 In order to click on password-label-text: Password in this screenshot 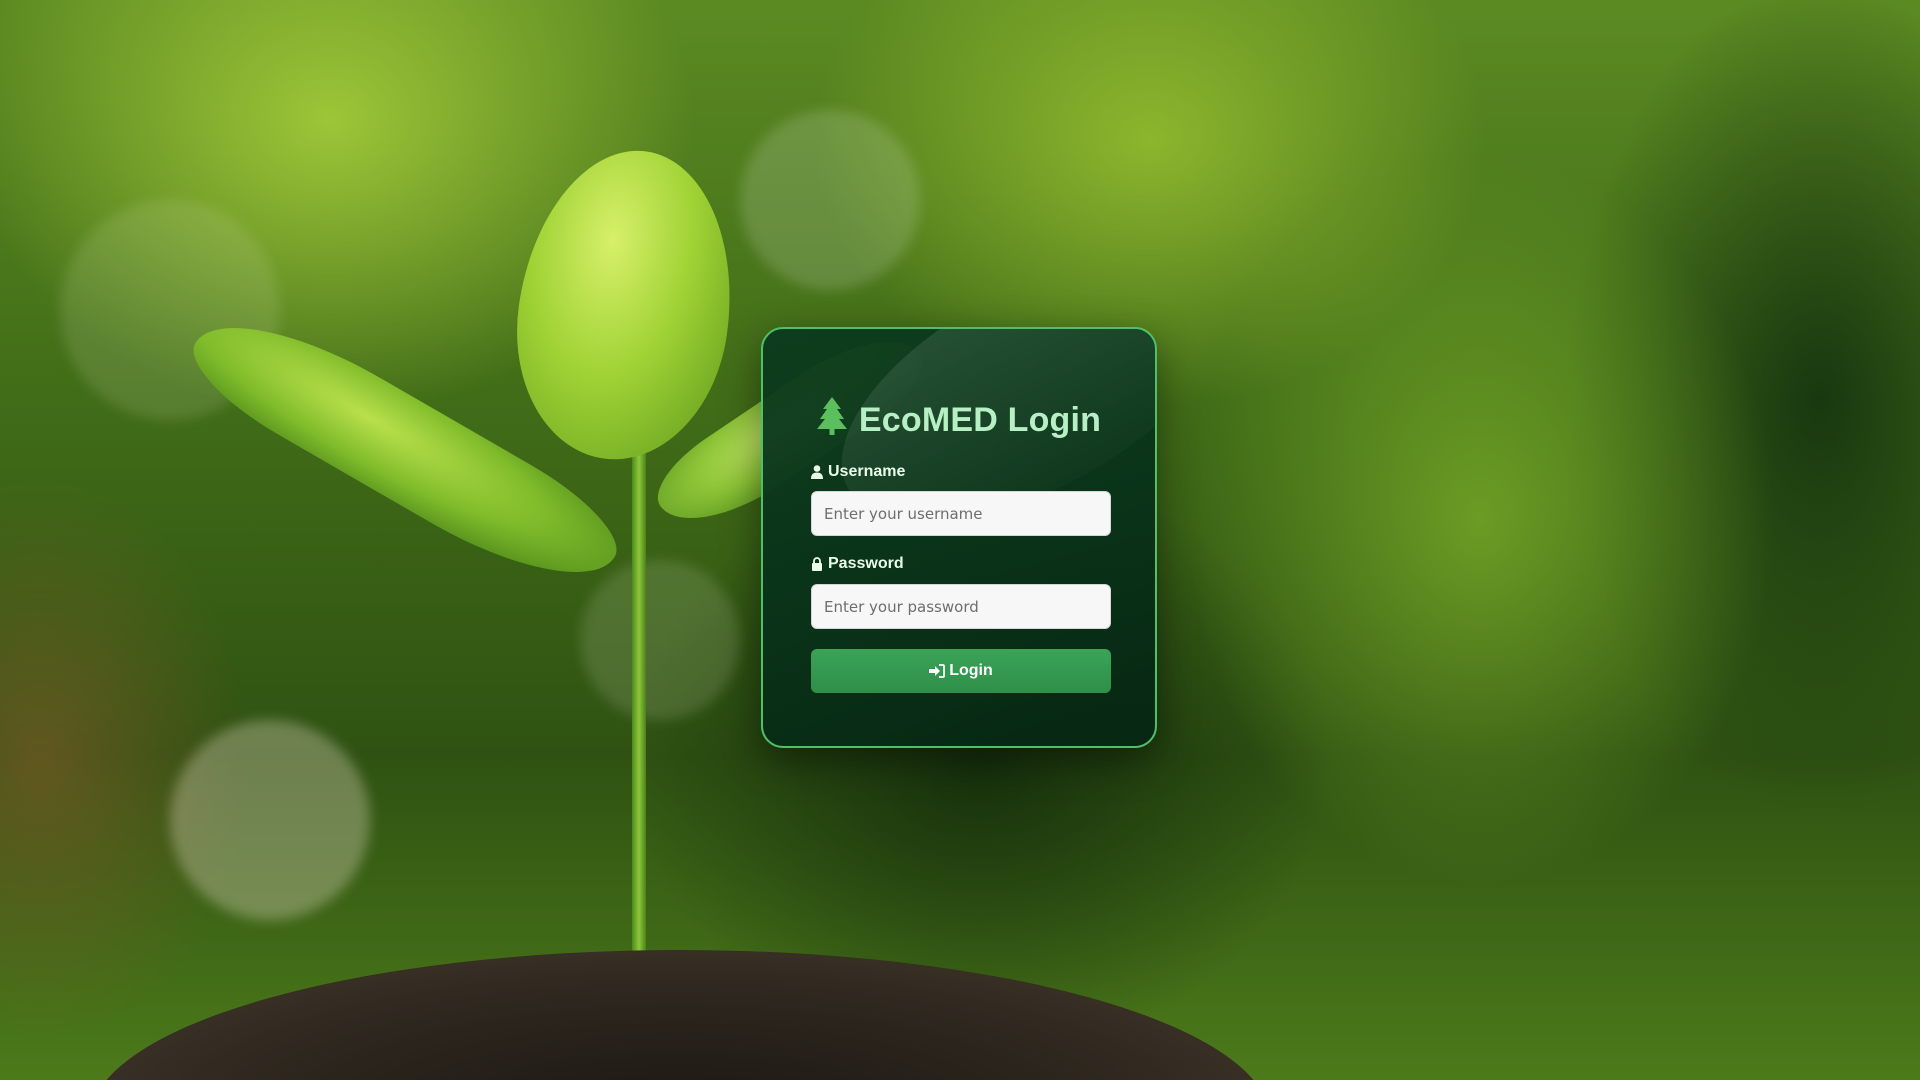, I will do `click(866, 563)`.